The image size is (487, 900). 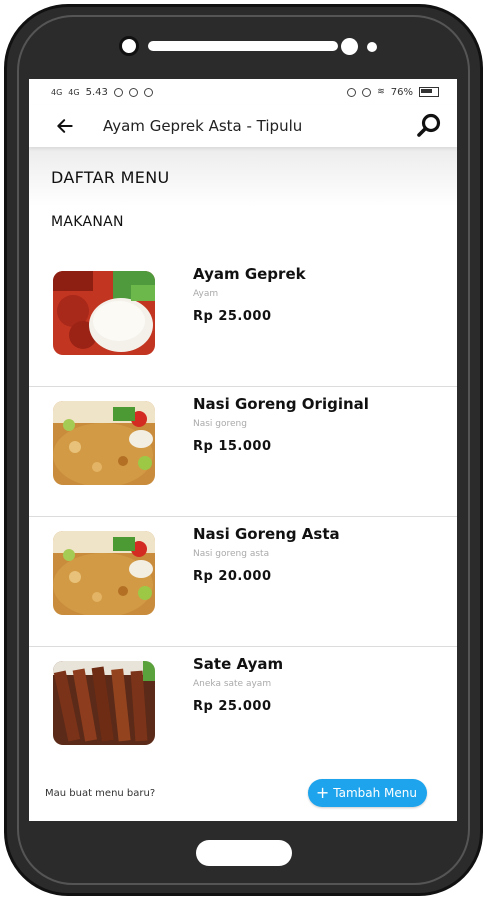 What do you see at coordinates (429, 126) in the screenshot?
I see `search-icon` at bounding box center [429, 126].